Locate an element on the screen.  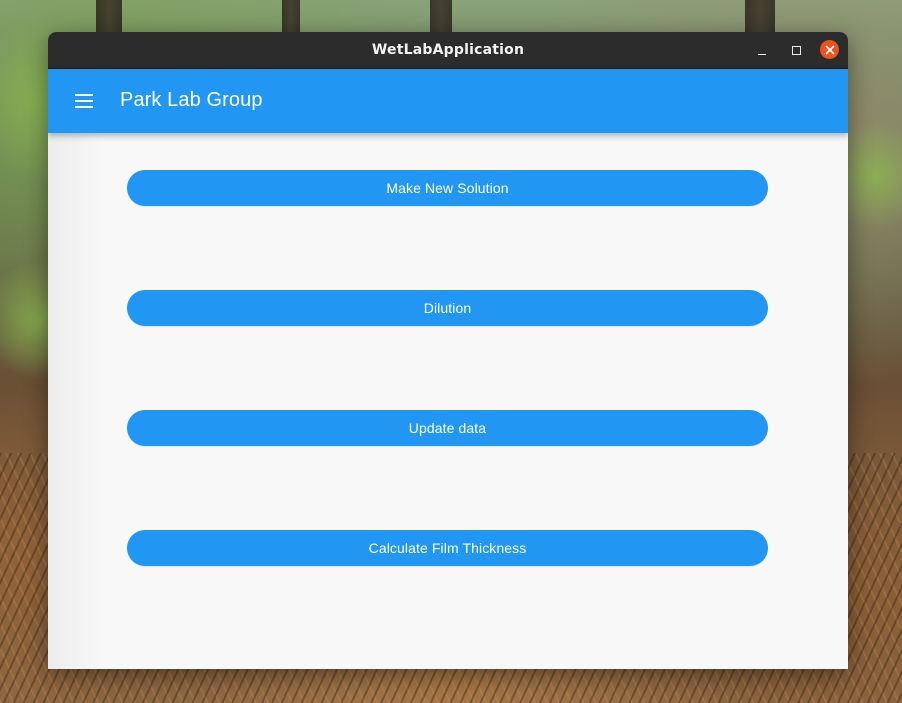
maximize-button is located at coordinates (796, 50).